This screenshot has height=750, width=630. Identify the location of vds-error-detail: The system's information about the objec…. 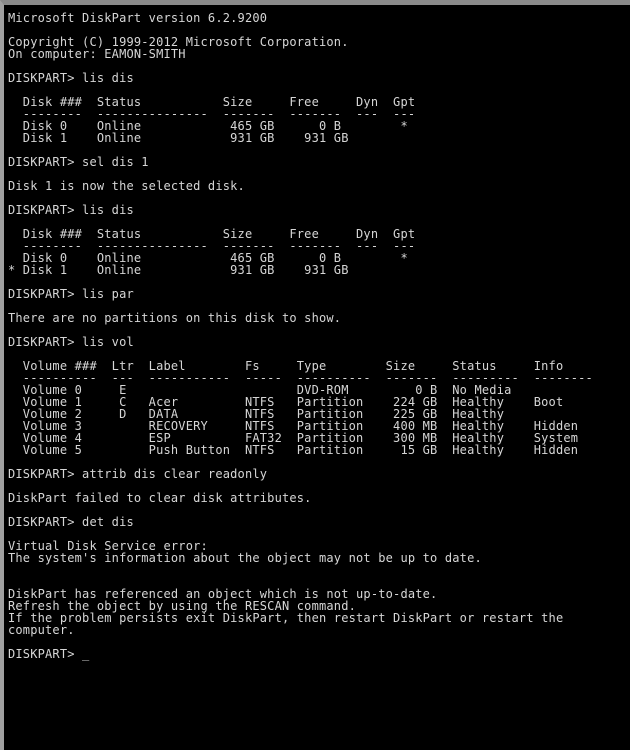
(245, 558).